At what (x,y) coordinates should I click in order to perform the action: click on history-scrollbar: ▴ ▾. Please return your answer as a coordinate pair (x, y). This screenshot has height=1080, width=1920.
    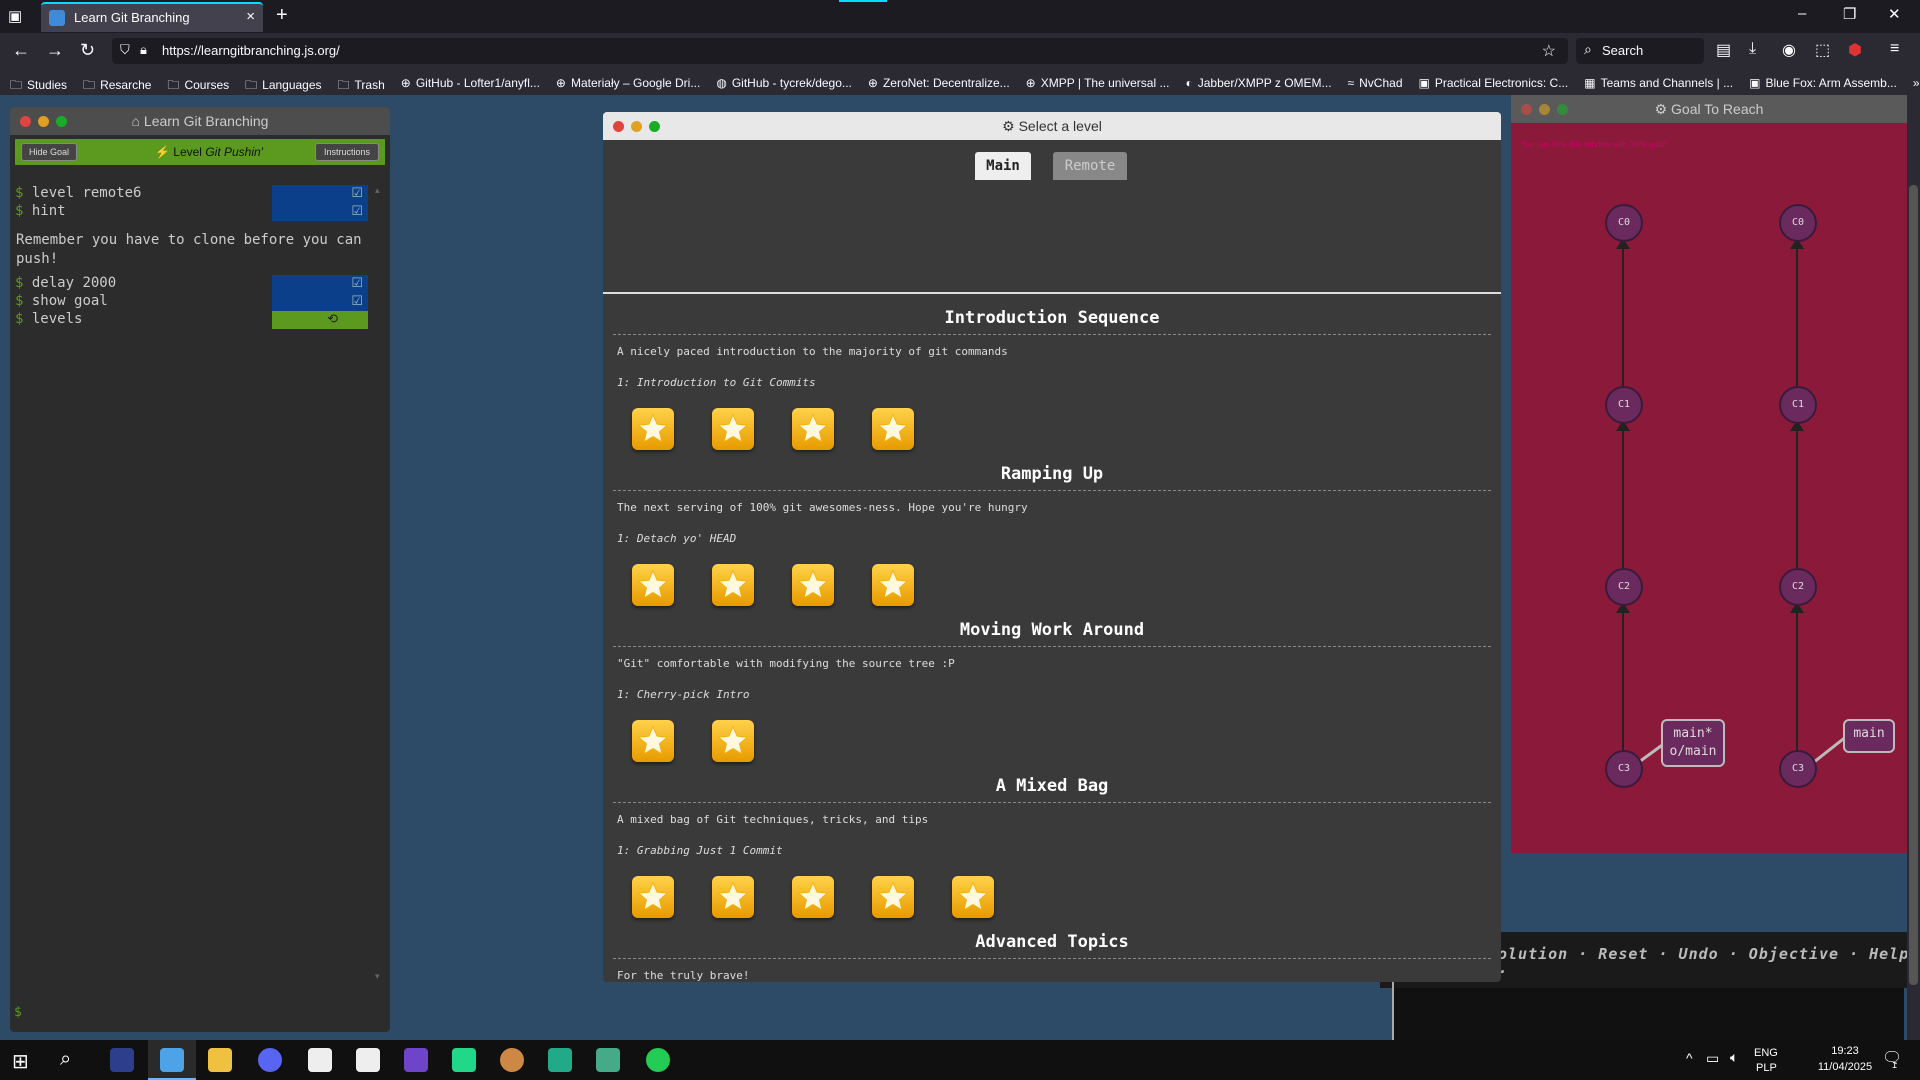
    Looking at the image, I should click on (380, 585).